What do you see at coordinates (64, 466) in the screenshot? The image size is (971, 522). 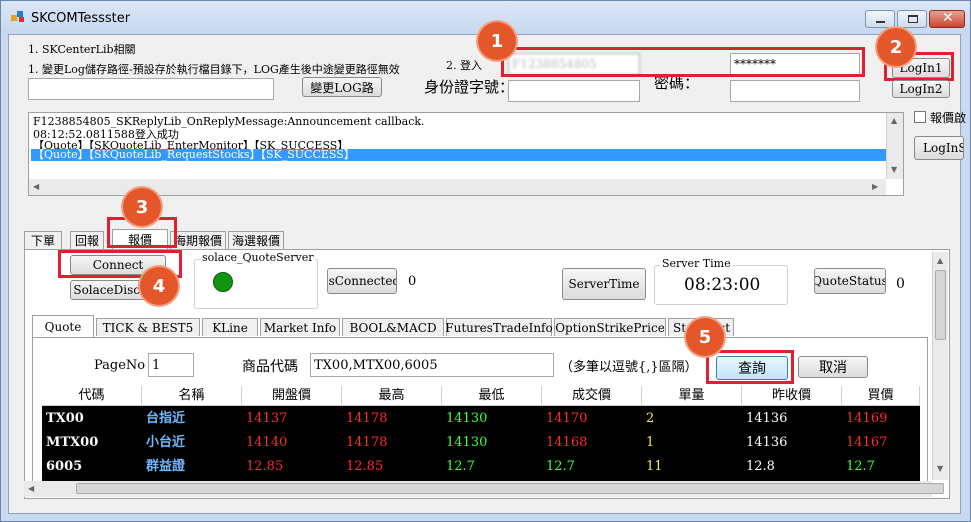 I see `table-cell: 6005` at bounding box center [64, 466].